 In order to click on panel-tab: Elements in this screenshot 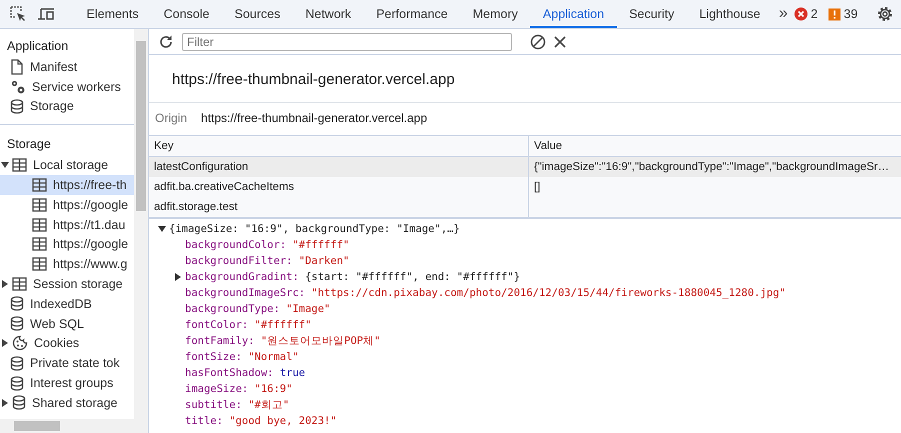, I will do `click(113, 14)`.